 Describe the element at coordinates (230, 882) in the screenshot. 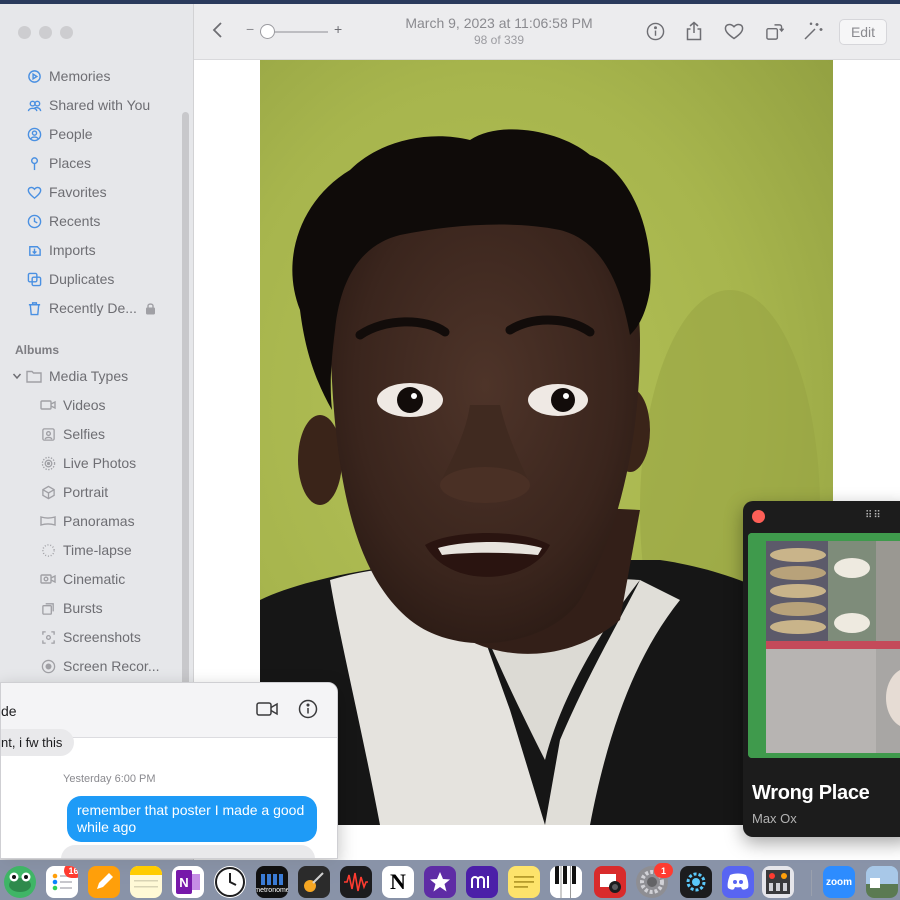

I see `dock-app-clock` at that location.